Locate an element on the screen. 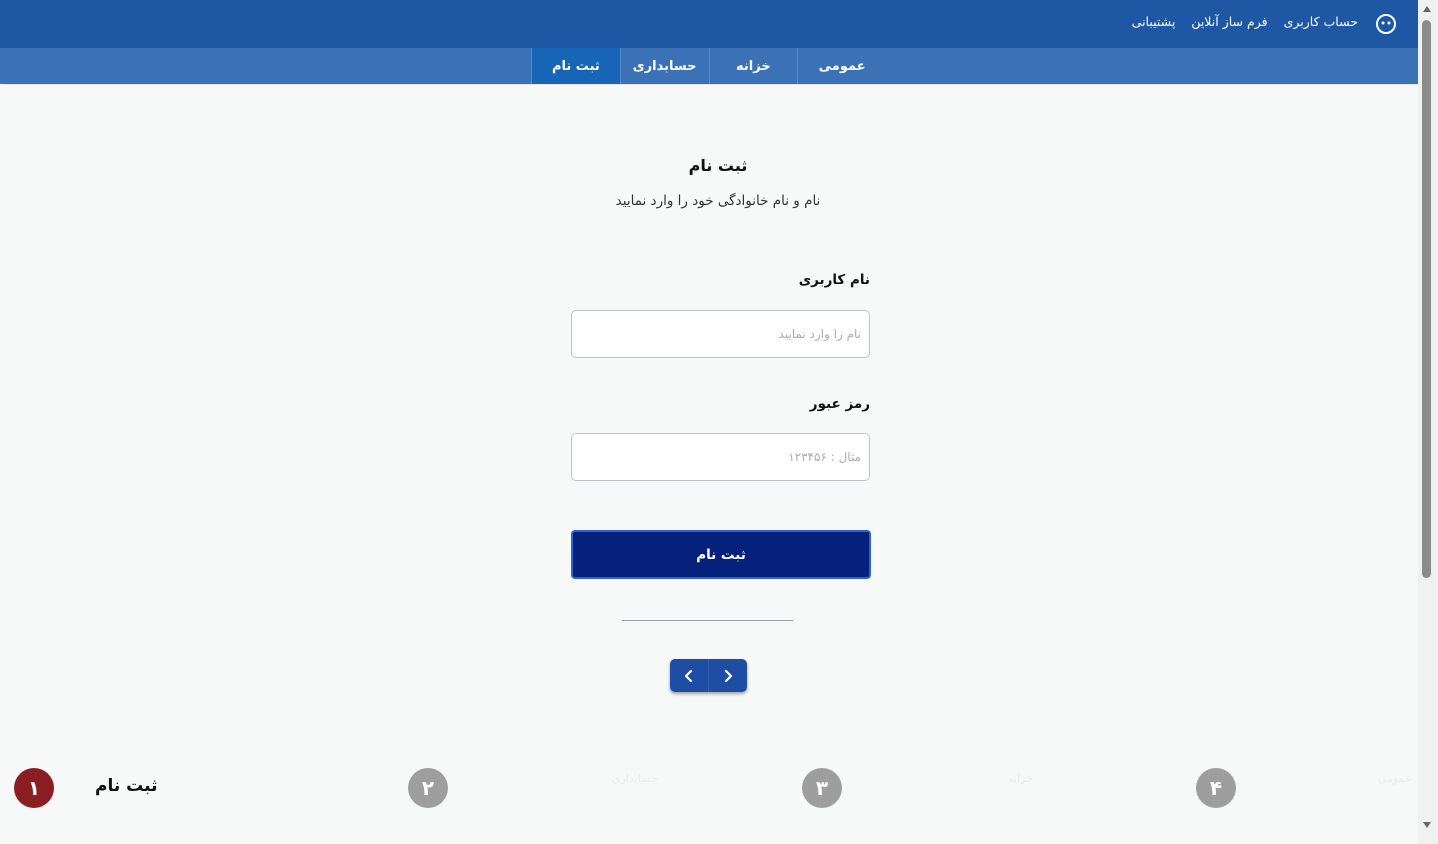 The height and width of the screenshot is (844, 1438). menu-item-account: حساب کاربری is located at coordinates (1321, 21).